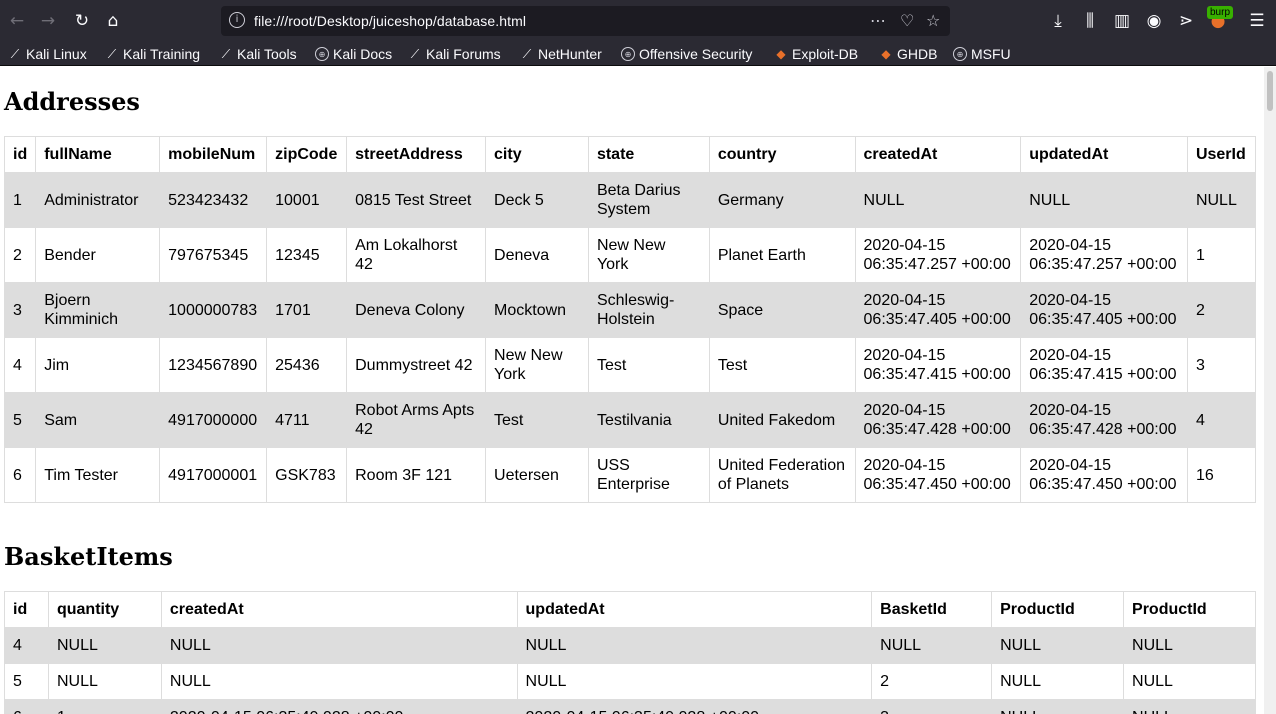 The width and height of the screenshot is (1276, 714). Describe the element at coordinates (98, 255) in the screenshot. I see `table-cell: Bender` at that location.